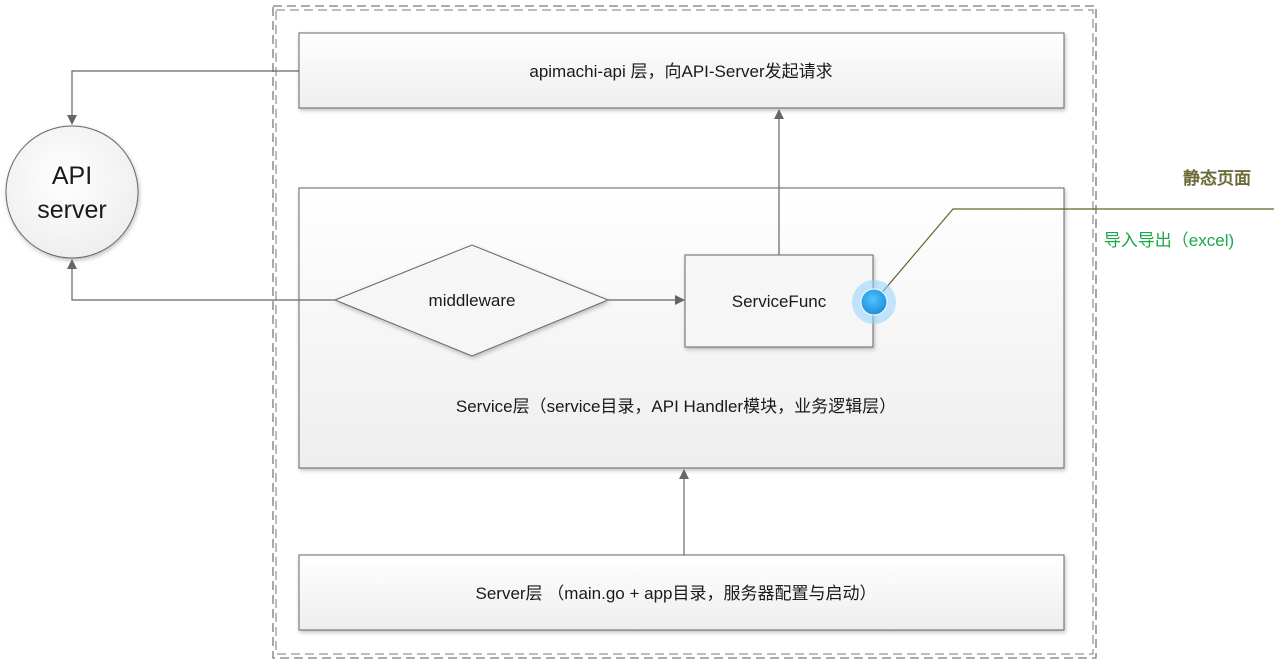 This screenshot has height=662, width=1278. What do you see at coordinates (676, 406) in the screenshot?
I see `service-layer-label: Service层（service目录，API Handler模块，业务逻辑层）` at bounding box center [676, 406].